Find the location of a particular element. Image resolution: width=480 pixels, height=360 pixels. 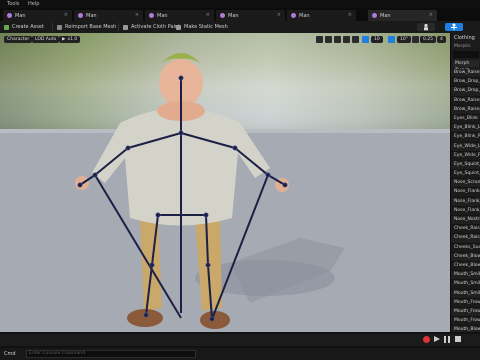

morph-target-row: Eye_Wide_L is located at coordinates (465, 147).